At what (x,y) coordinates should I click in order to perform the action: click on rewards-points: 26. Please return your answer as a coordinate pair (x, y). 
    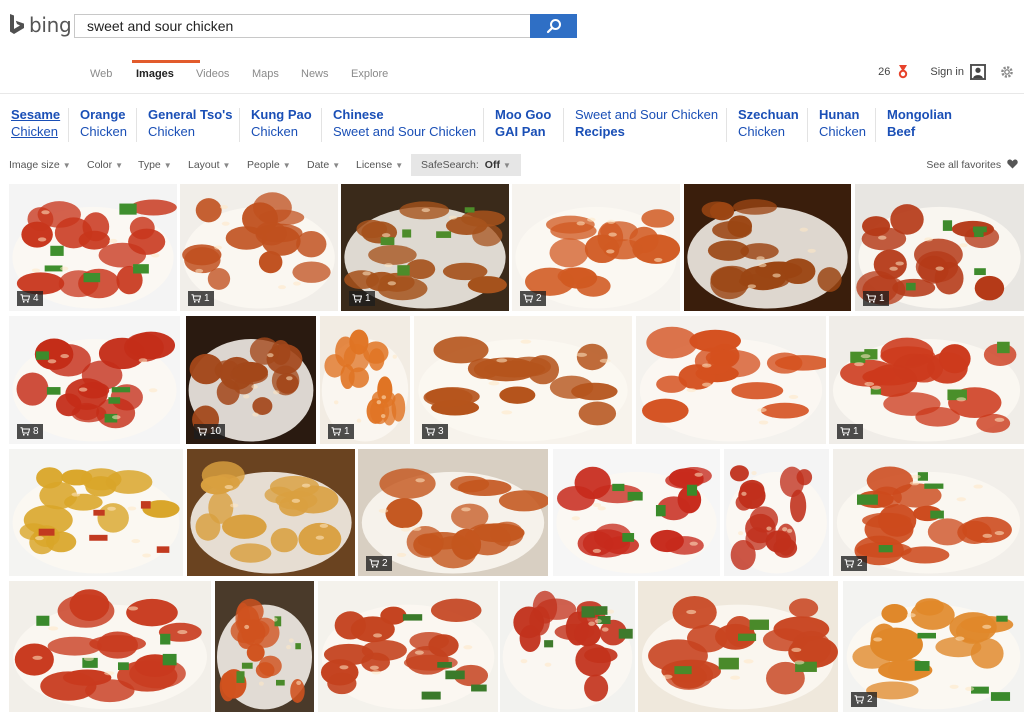
    Looking at the image, I should click on (884, 72).